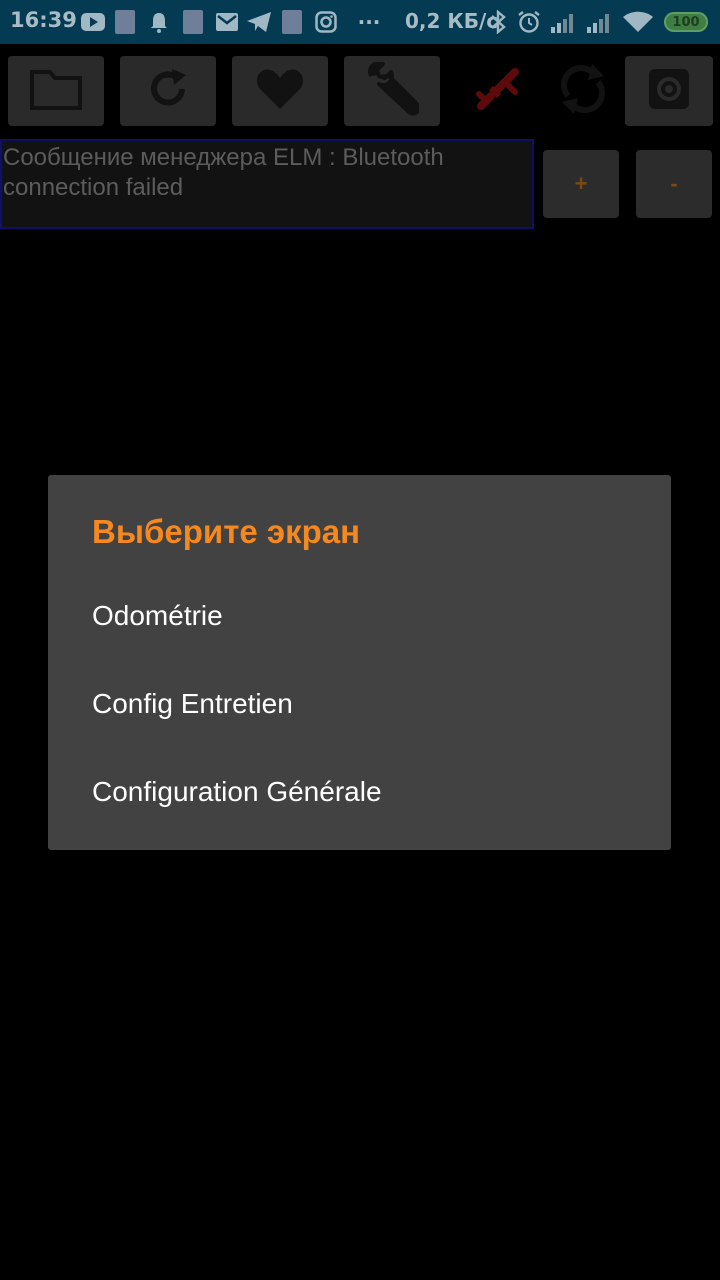 The width and height of the screenshot is (720, 1280). What do you see at coordinates (638, 22) in the screenshot?
I see `wifi-icon` at bounding box center [638, 22].